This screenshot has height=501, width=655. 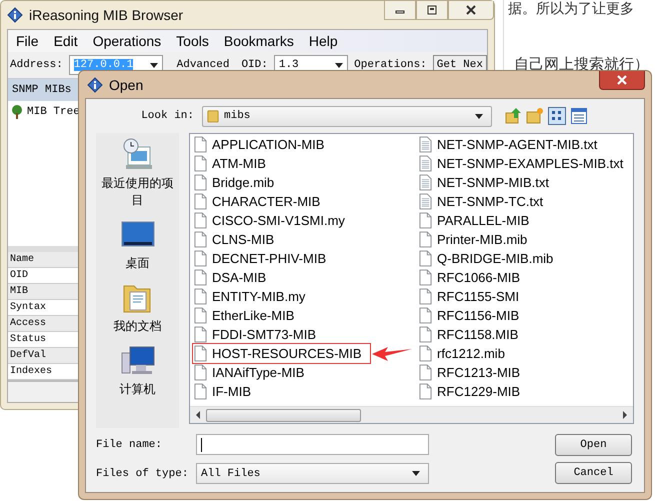 I want to click on dialog-title: Open, so click(x=126, y=84).